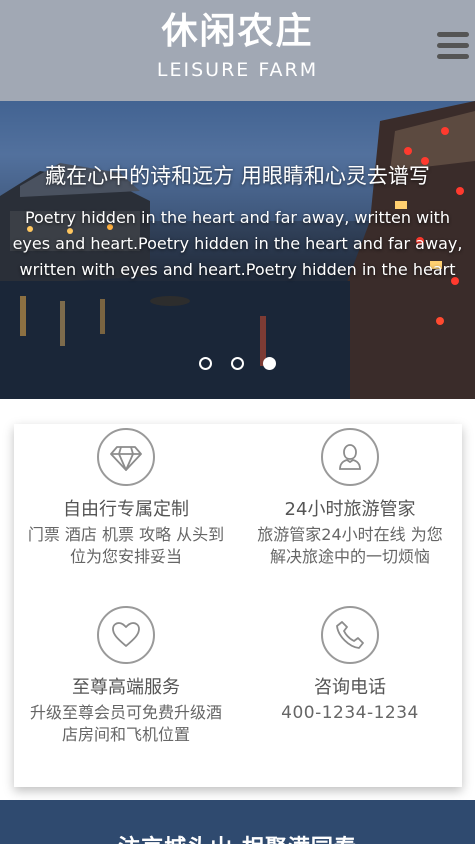 This screenshot has width=475, height=844. Describe the element at coordinates (350, 635) in the screenshot. I see `phone-icon` at that location.